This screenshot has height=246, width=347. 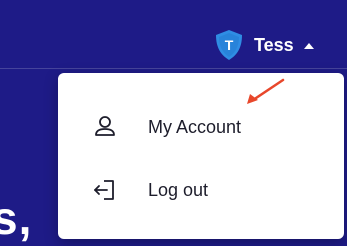 I want to click on user-name: Tess, so click(x=274, y=45).